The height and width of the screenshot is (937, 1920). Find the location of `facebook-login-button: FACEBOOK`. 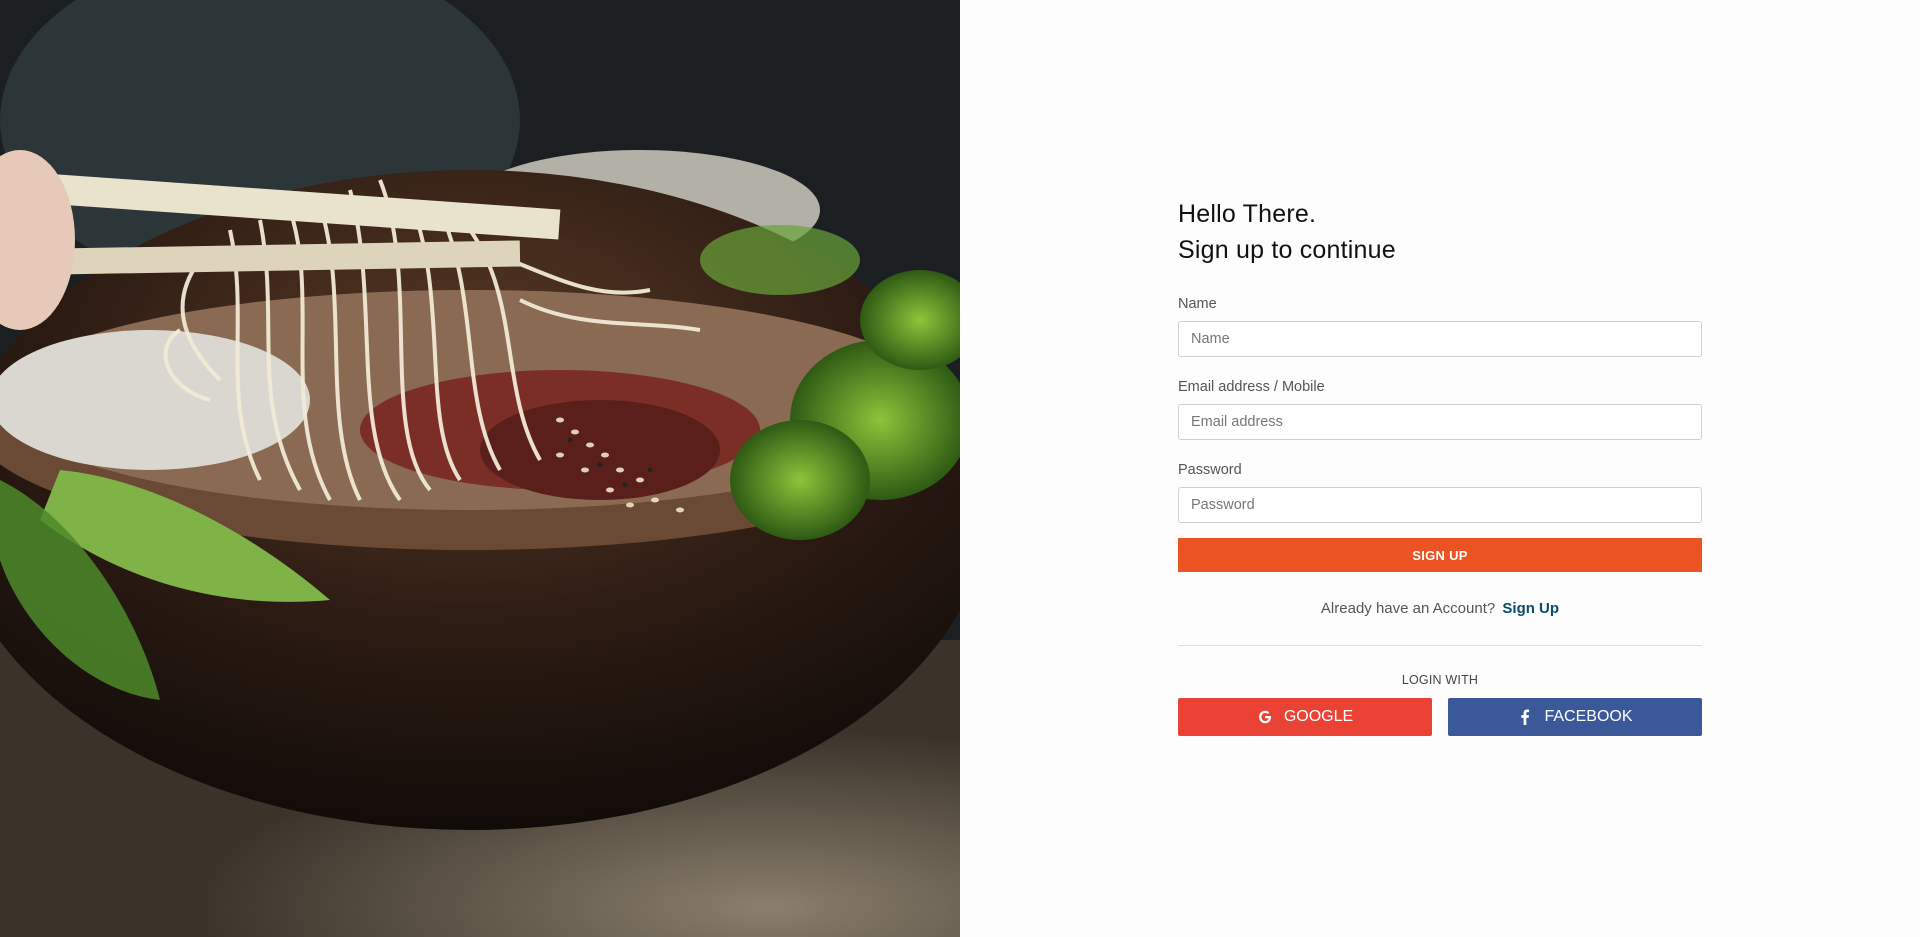

facebook-login-button: FACEBOOK is located at coordinates (1575, 717).